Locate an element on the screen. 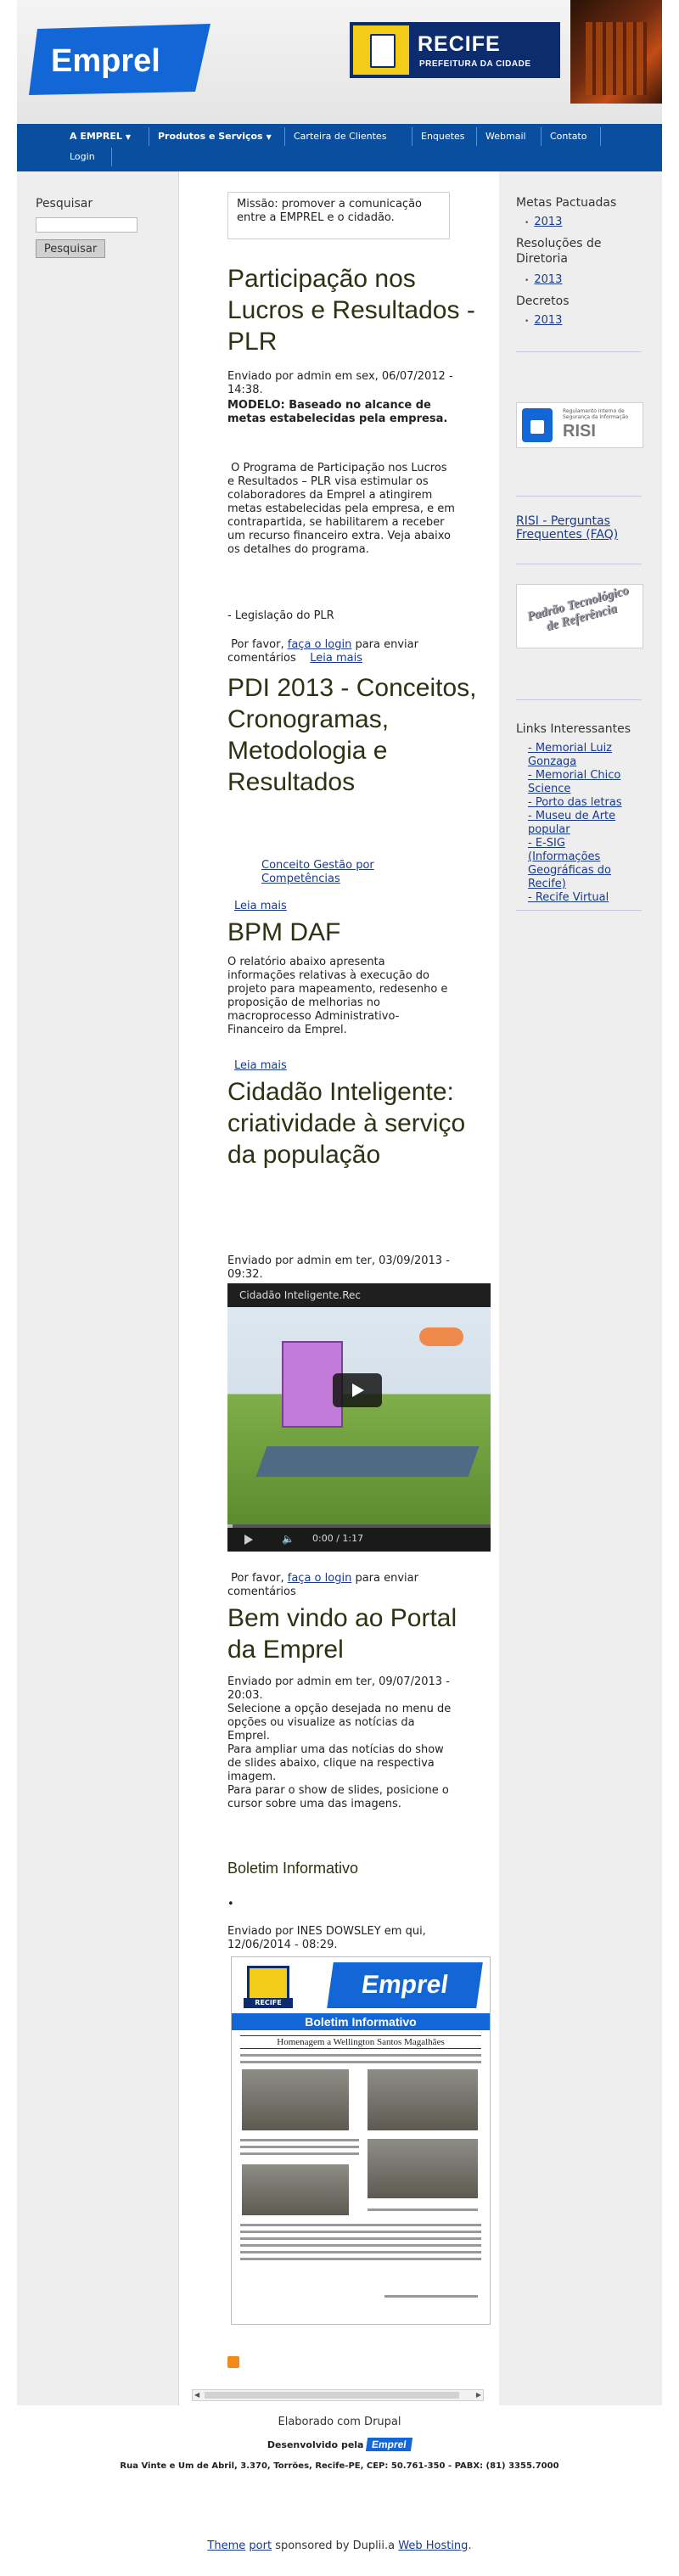 Image resolution: width=679 pixels, height=2576 pixels. post-title-bemvindo: Bem vindo ao Portal da Emprel is located at coordinates (354, 1633).